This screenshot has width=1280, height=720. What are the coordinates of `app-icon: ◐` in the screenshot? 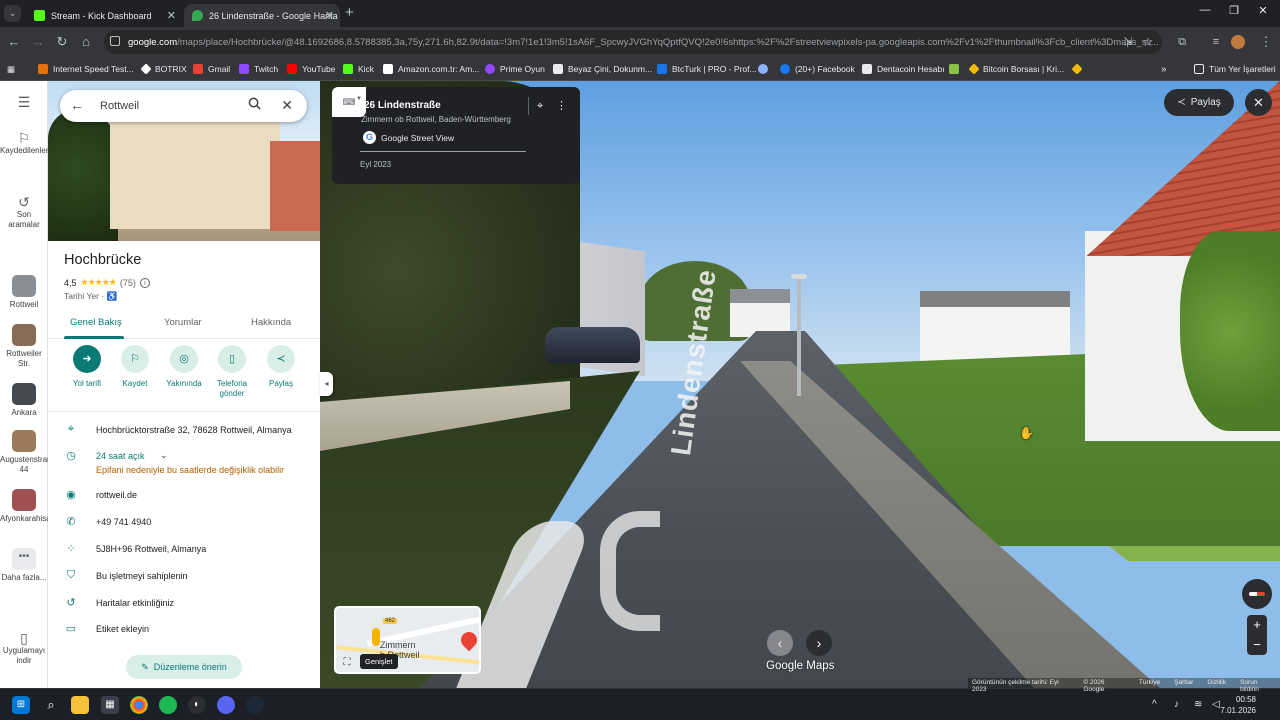 It's located at (197, 705).